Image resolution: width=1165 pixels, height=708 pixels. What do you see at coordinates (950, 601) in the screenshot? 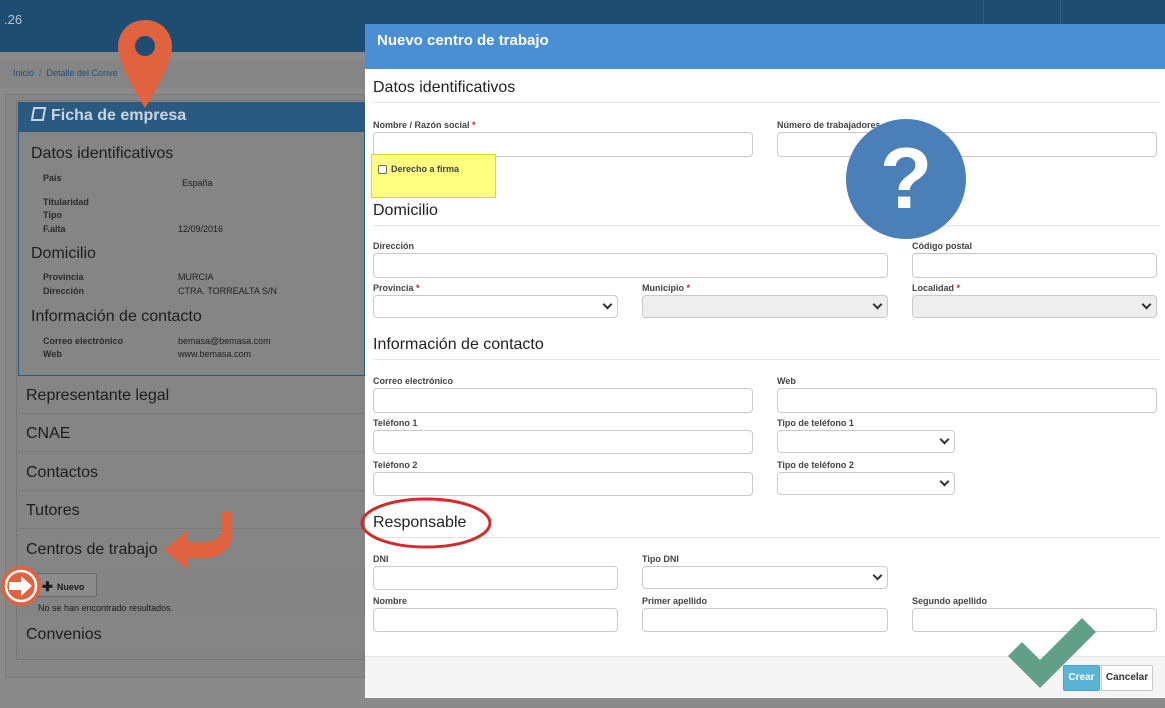
I see `segundo-apellido-label: Segundo apellido` at bounding box center [950, 601].